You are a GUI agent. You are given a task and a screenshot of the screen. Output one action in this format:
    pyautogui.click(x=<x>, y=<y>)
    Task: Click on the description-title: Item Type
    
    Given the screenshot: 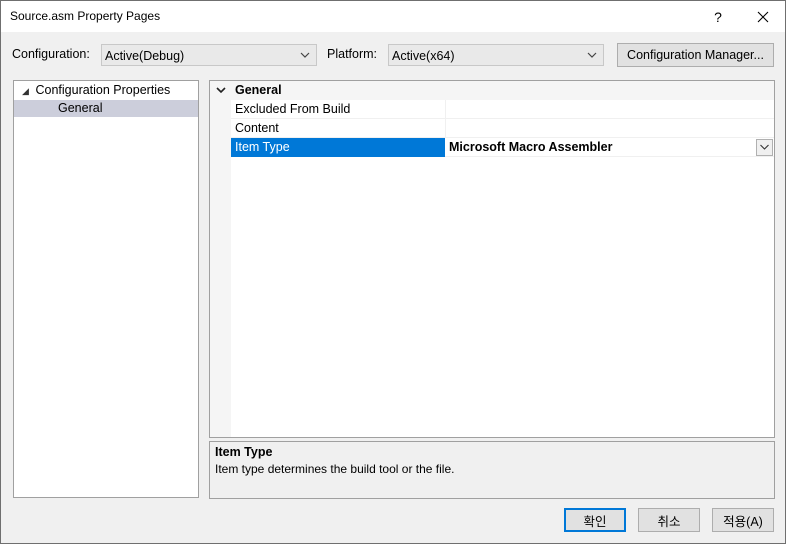 What is the action you would take?
    pyautogui.click(x=244, y=452)
    